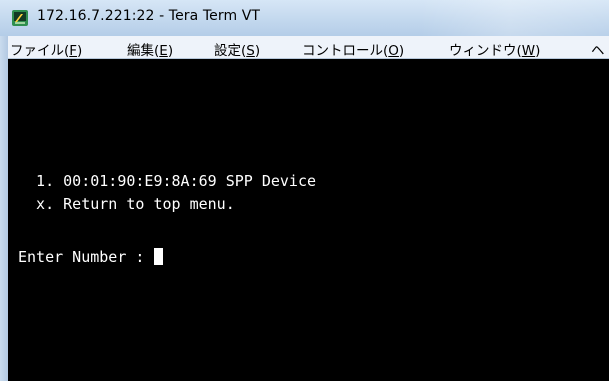 Image resolution: width=609 pixels, height=381 pixels. What do you see at coordinates (86, 257) in the screenshot?
I see `prompt-label: Enter Number :` at bounding box center [86, 257].